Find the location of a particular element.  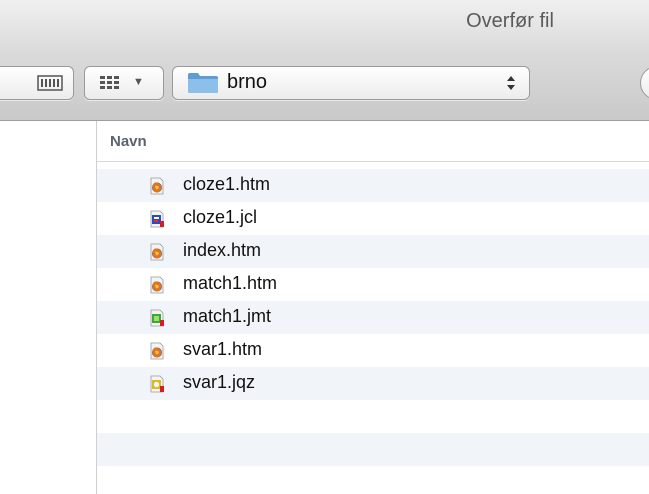

updown-arrows-icon is located at coordinates (511, 83).